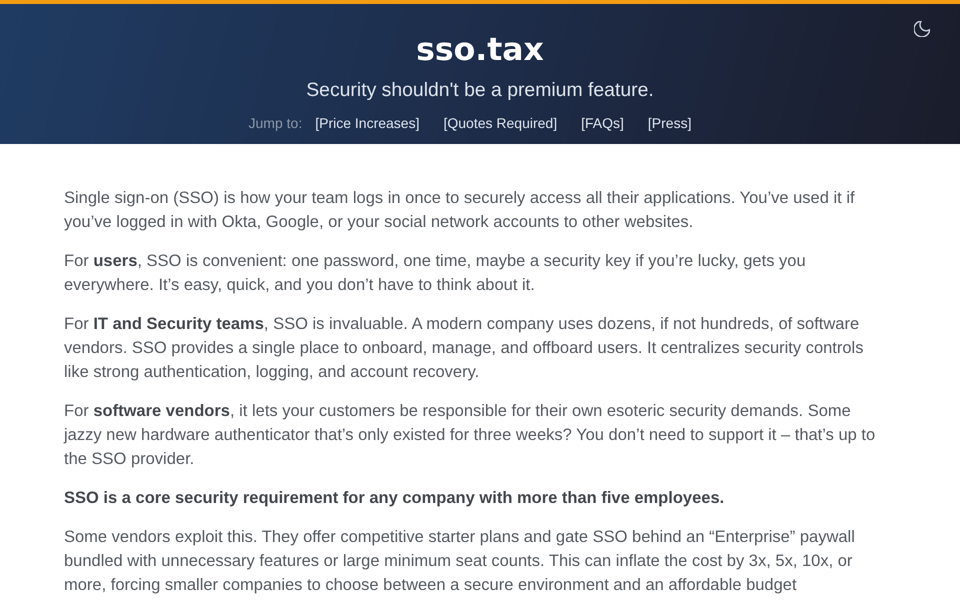  What do you see at coordinates (670, 123) in the screenshot?
I see `jump-link: [Press]` at bounding box center [670, 123].